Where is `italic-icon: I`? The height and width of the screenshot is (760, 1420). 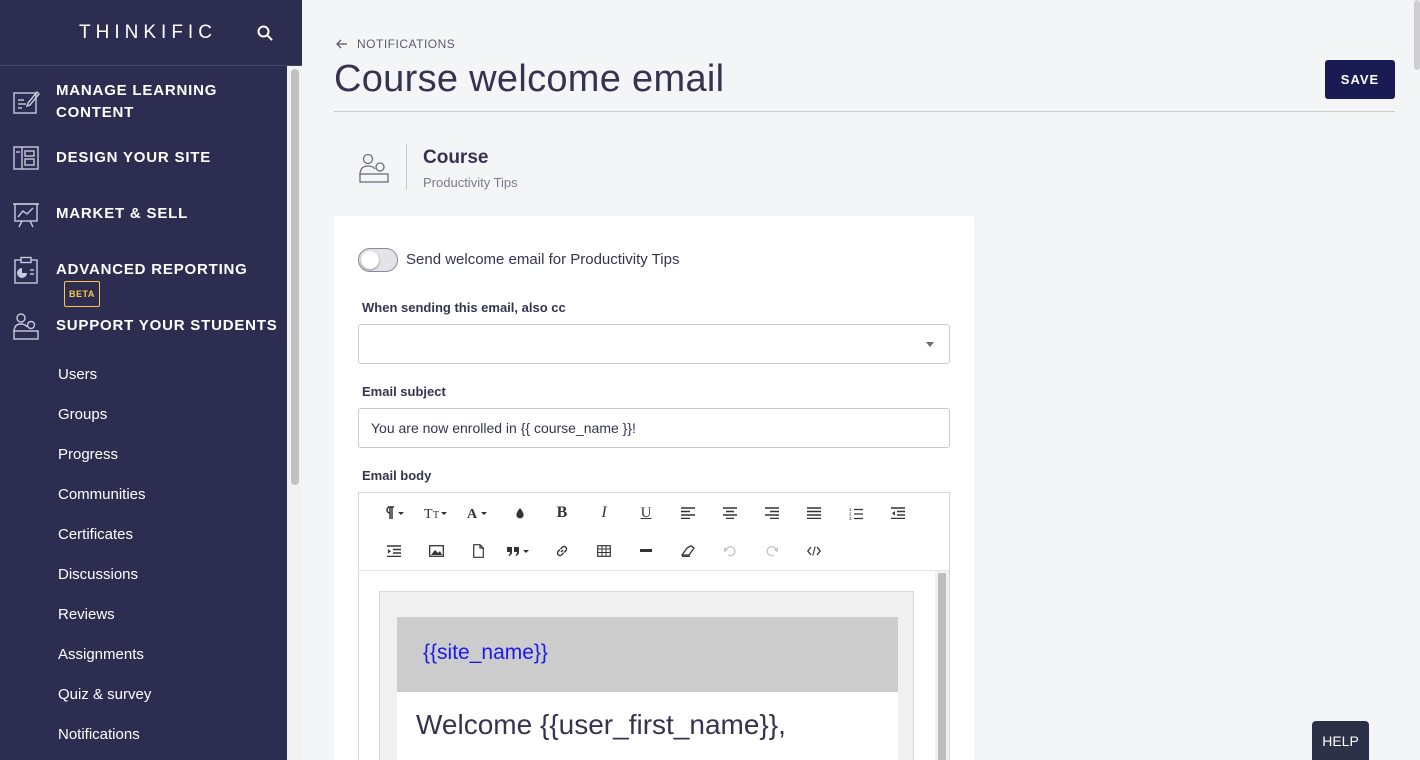
italic-icon: I is located at coordinates (604, 513).